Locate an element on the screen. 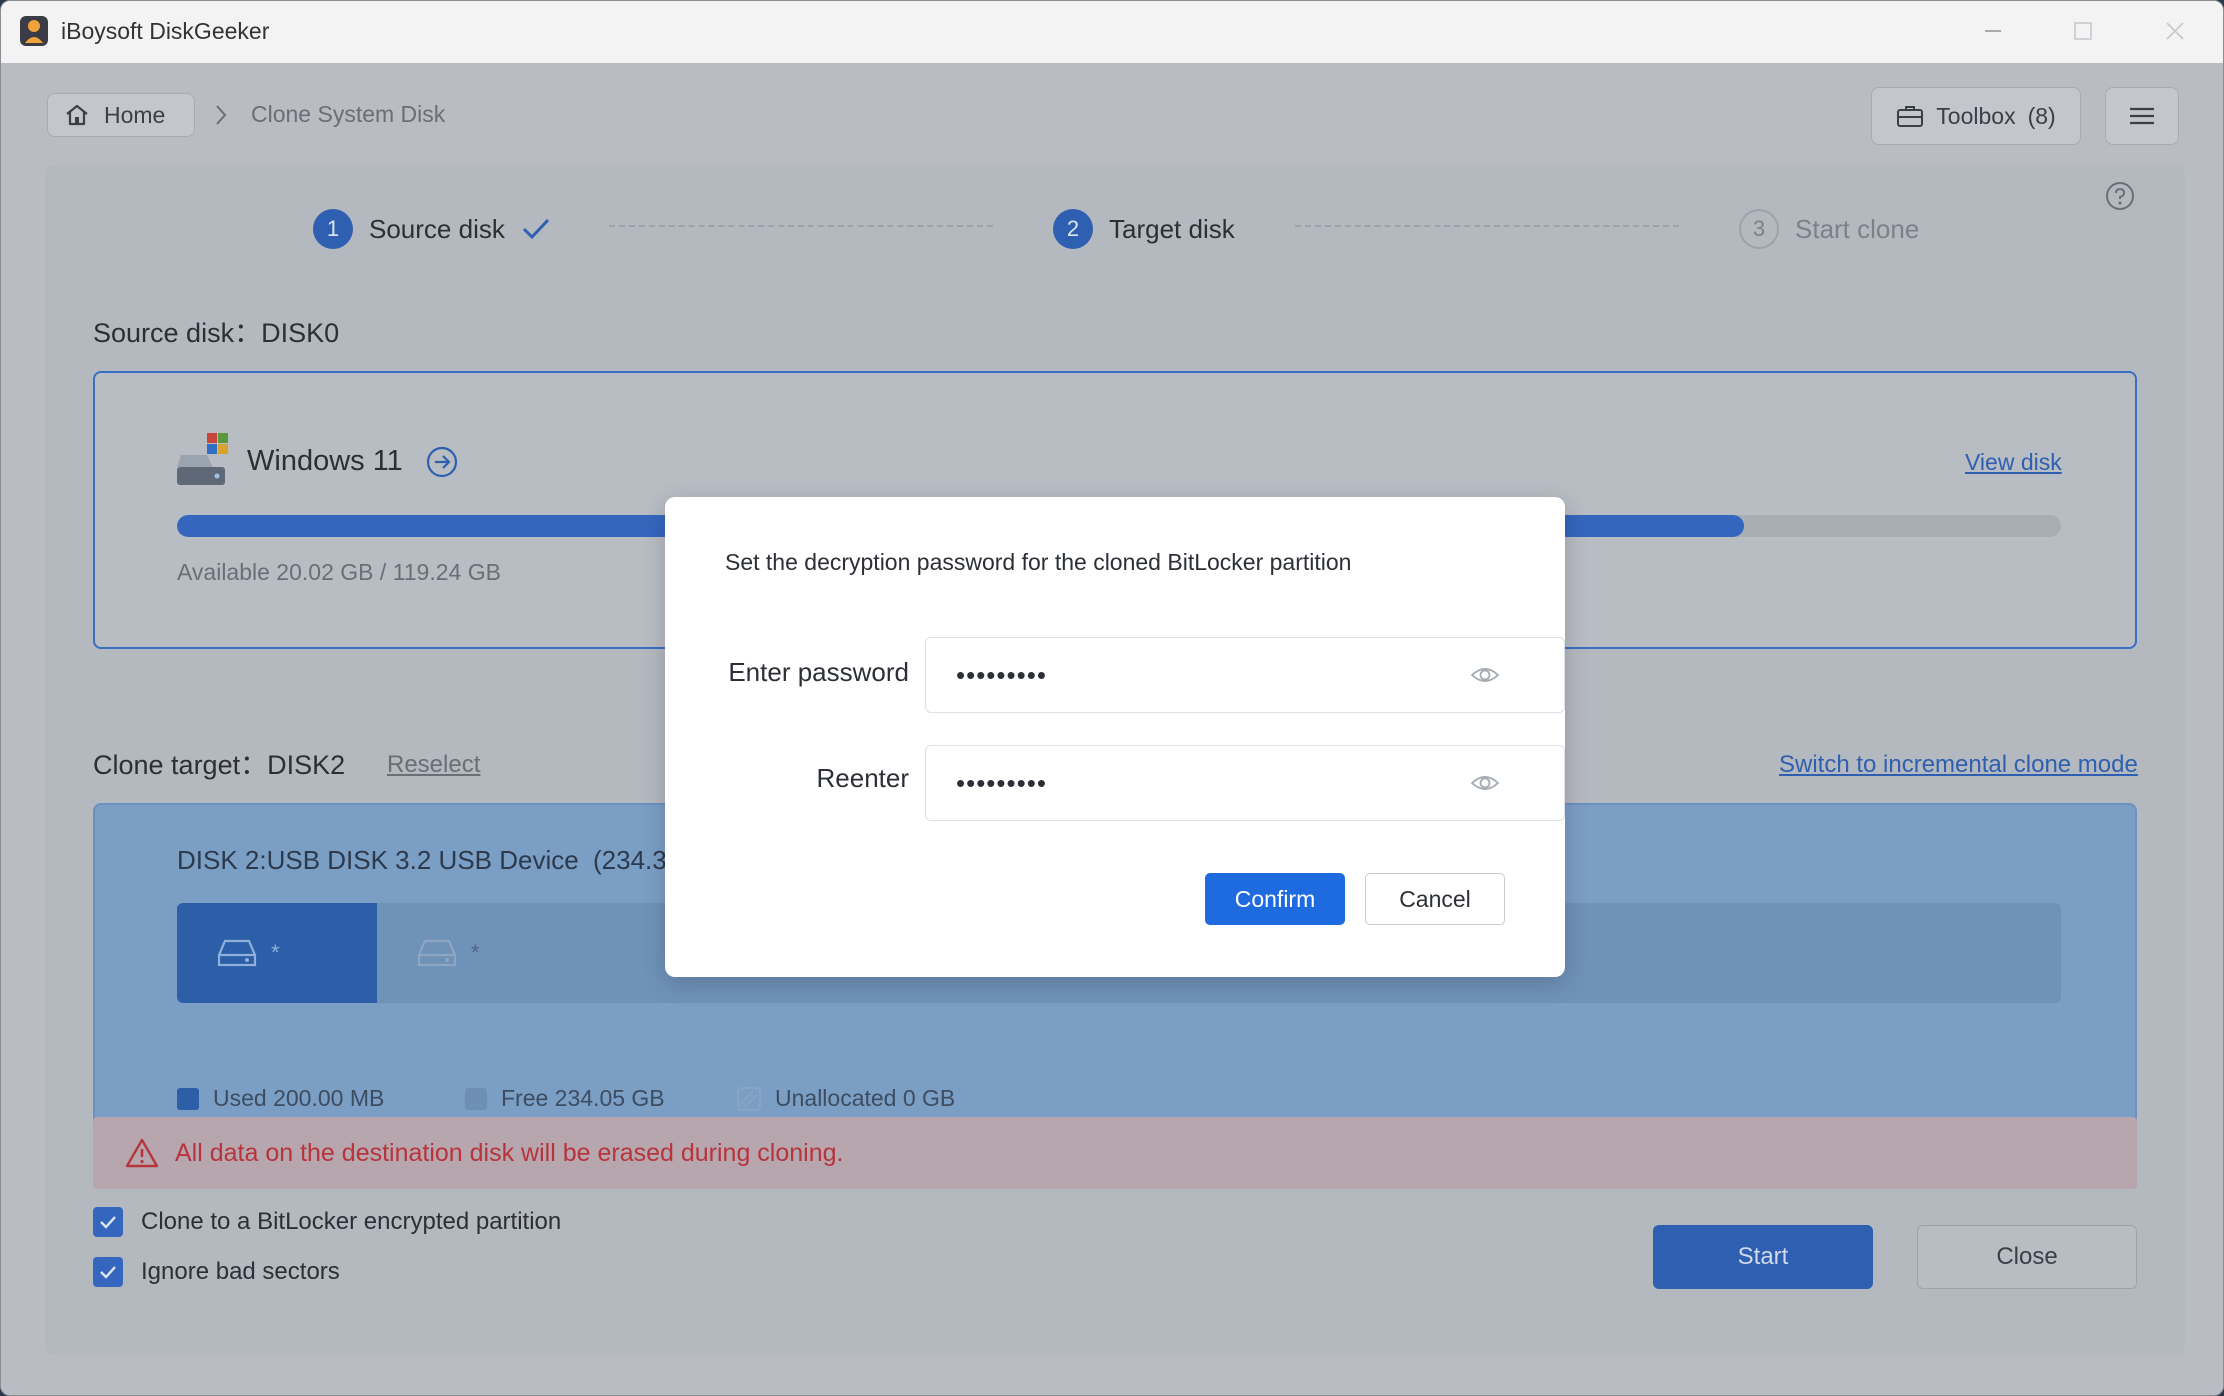 This screenshot has width=2224, height=1396. step-number: 2 is located at coordinates (1073, 229).